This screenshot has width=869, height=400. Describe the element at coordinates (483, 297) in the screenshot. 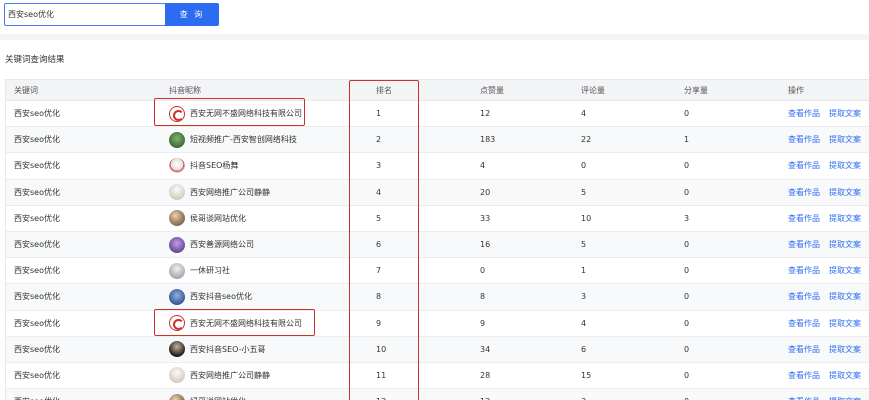

I see `cell-likes: 8` at that location.